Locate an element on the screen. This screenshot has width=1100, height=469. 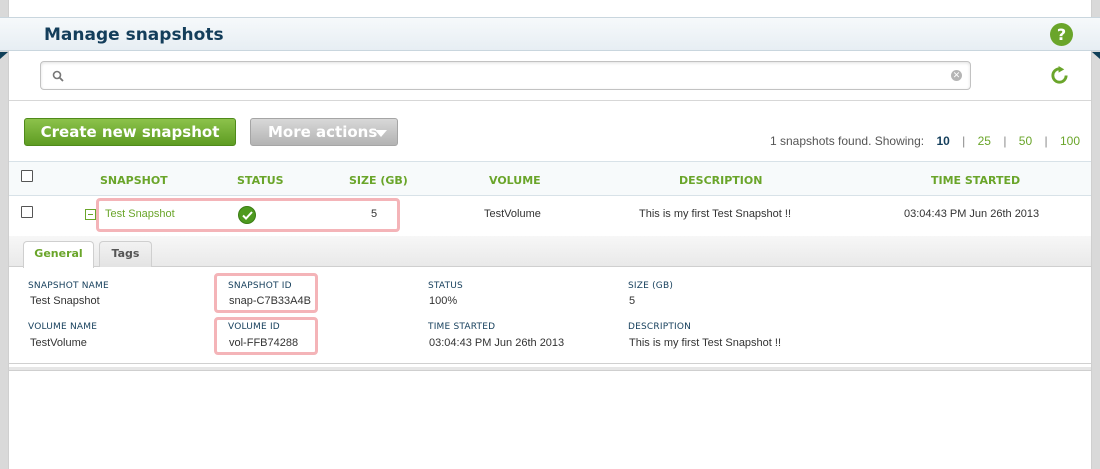
column-status: STATUS is located at coordinates (260, 180).